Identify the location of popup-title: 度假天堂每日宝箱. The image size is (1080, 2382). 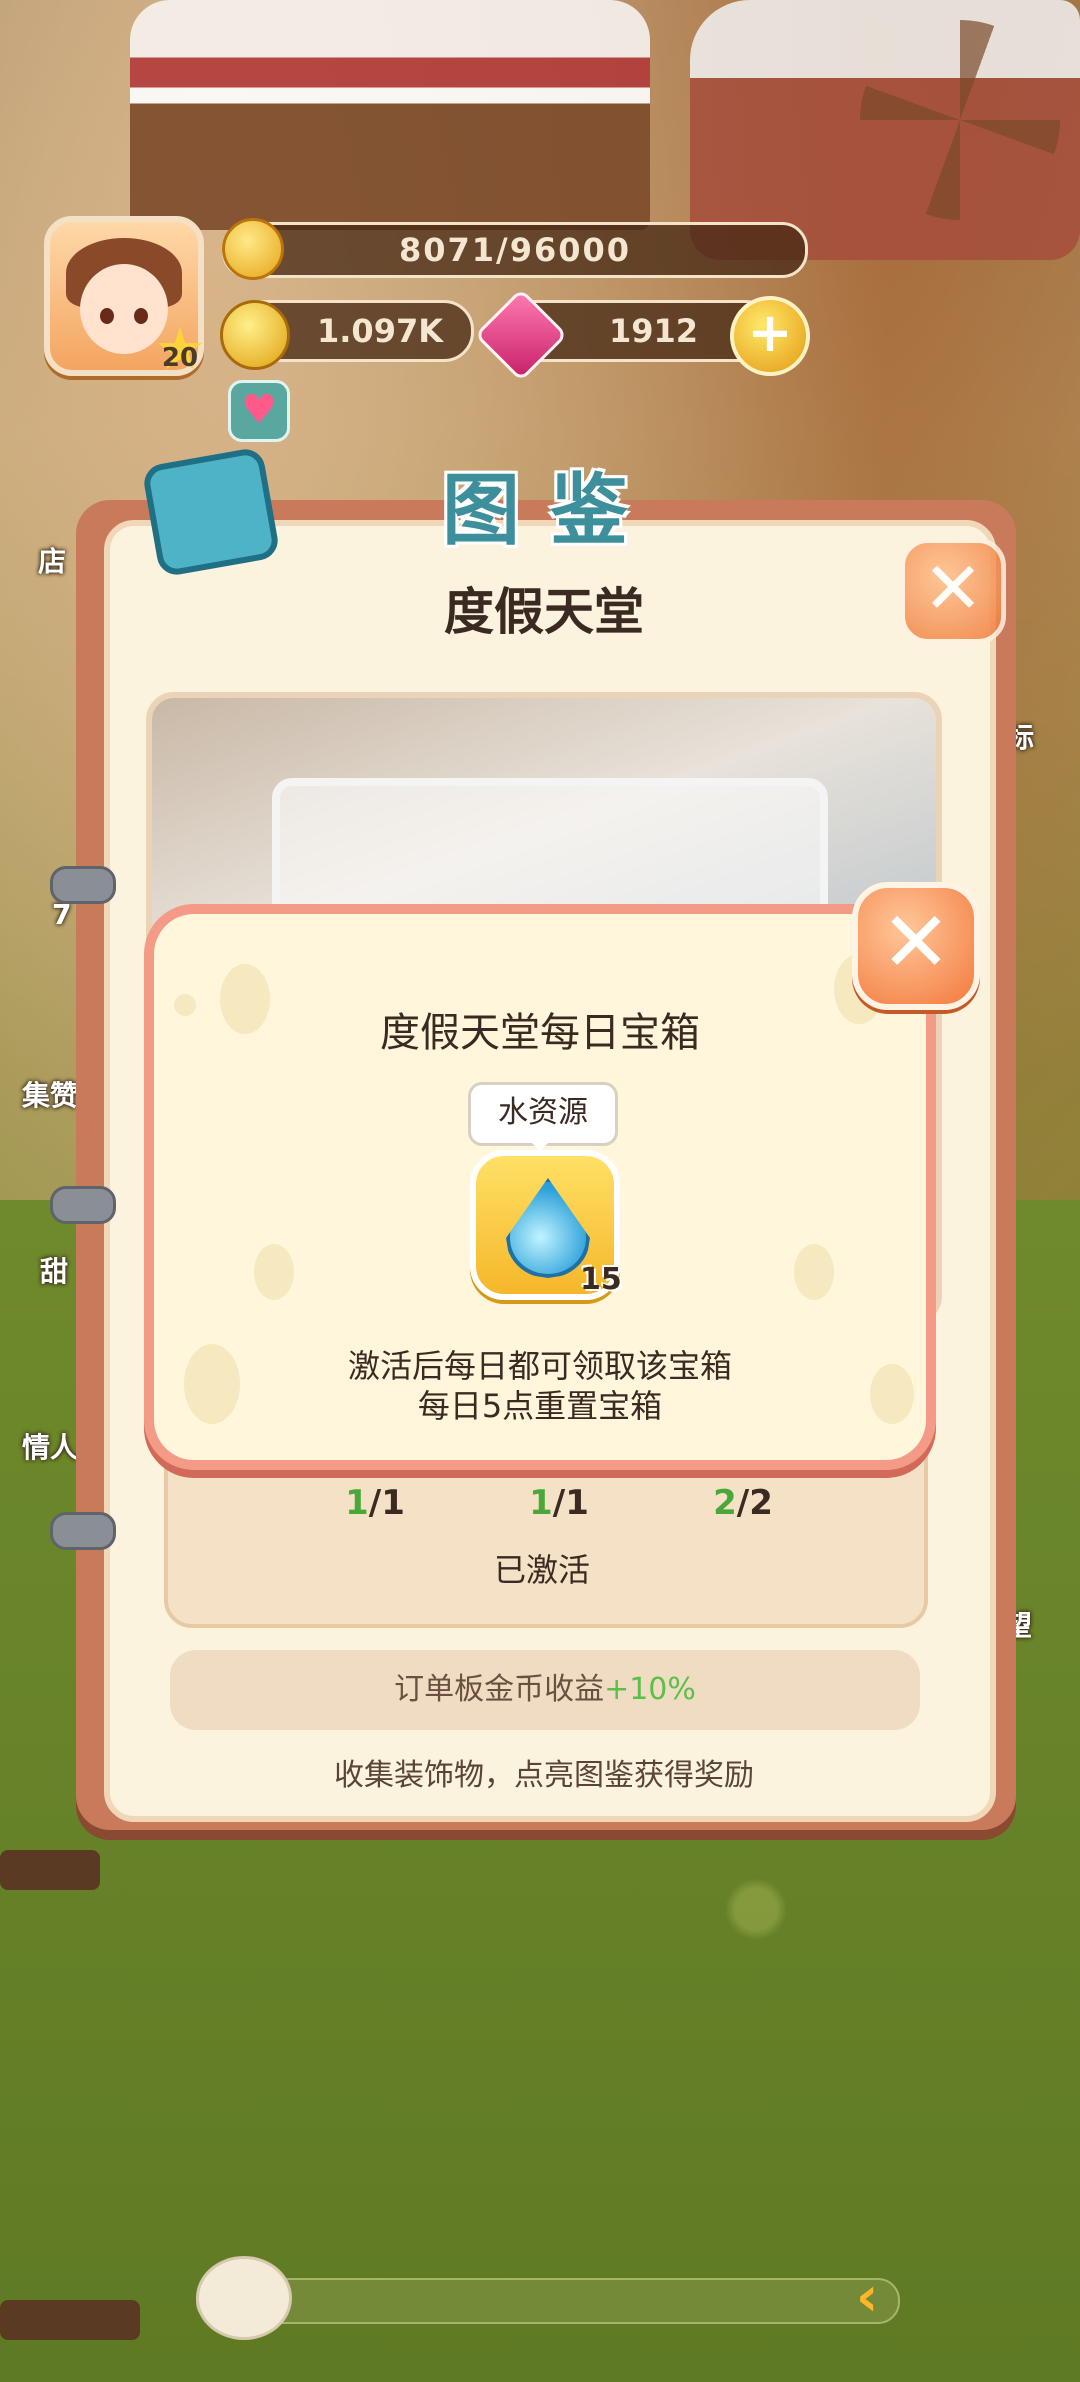
(540, 1033).